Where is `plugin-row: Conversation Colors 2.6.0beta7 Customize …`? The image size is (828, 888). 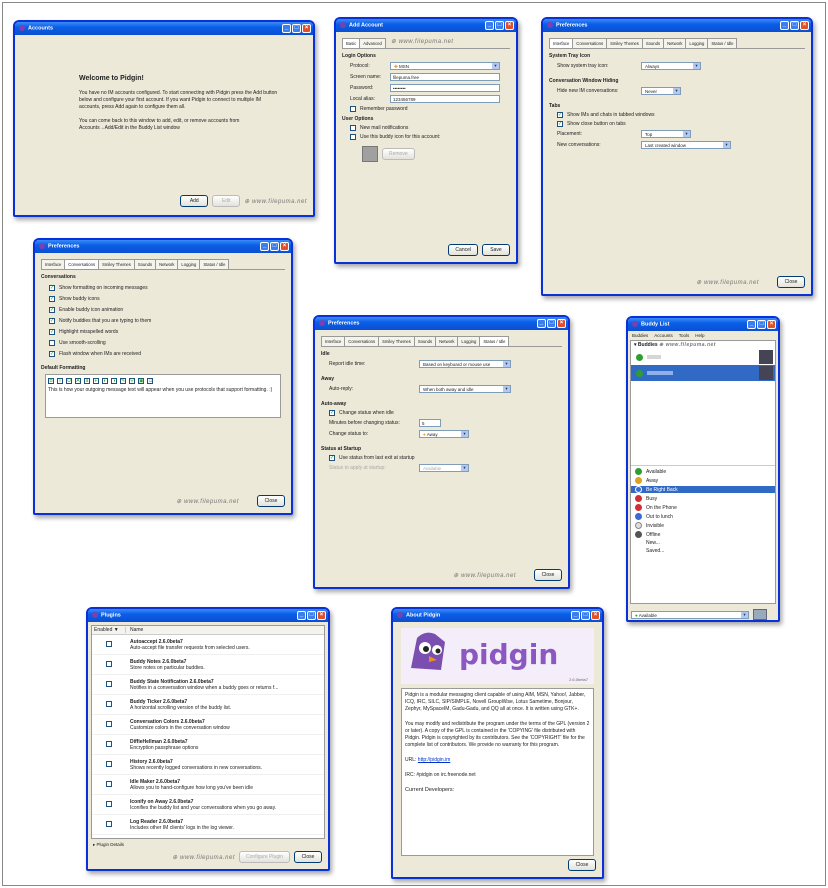
plugin-row: Conversation Colors 2.6.0beta7 Customize … is located at coordinates (208, 725).